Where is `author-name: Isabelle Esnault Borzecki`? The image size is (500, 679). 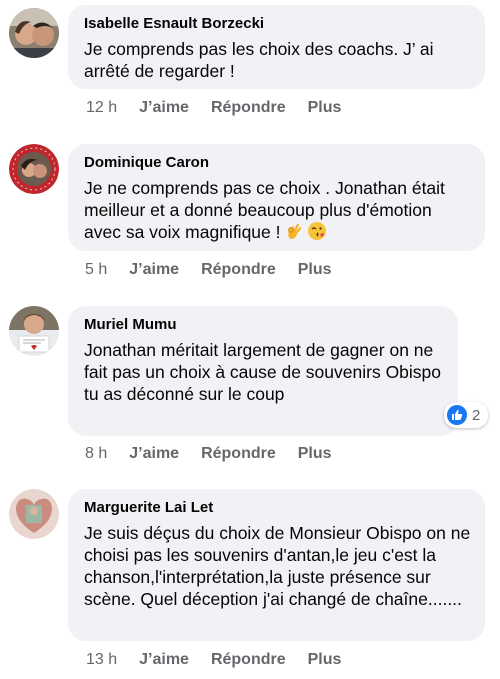 author-name: Isabelle Esnault Borzecki is located at coordinates (277, 24).